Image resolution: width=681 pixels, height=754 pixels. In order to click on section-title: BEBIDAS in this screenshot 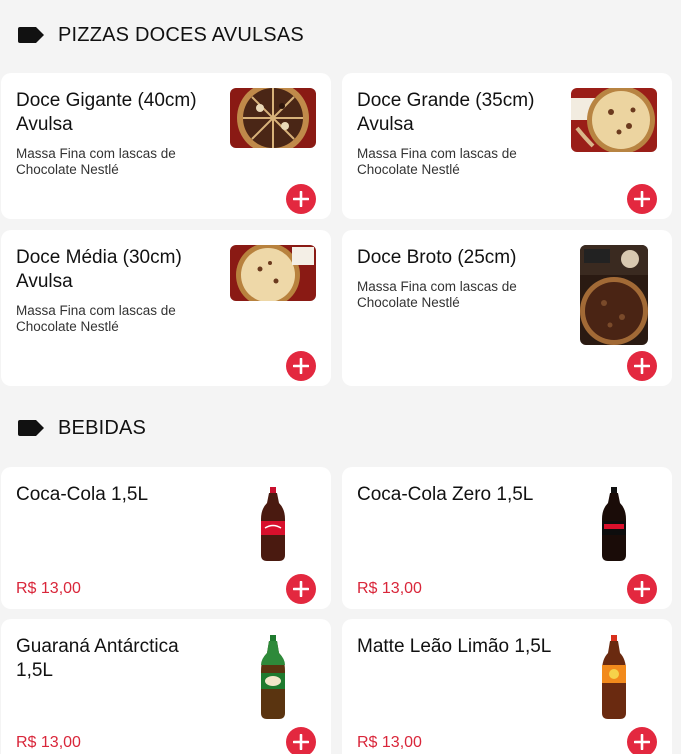, I will do `click(102, 427)`.